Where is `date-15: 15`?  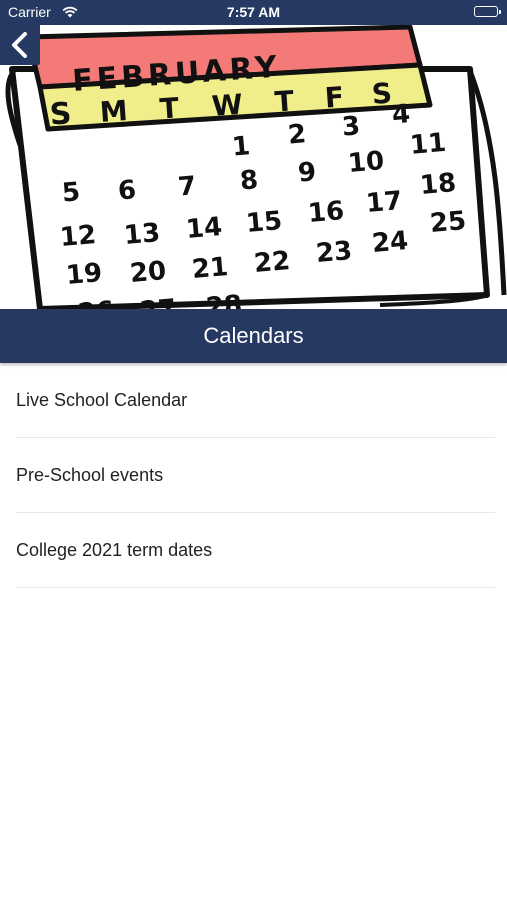 date-15: 15 is located at coordinates (264, 222).